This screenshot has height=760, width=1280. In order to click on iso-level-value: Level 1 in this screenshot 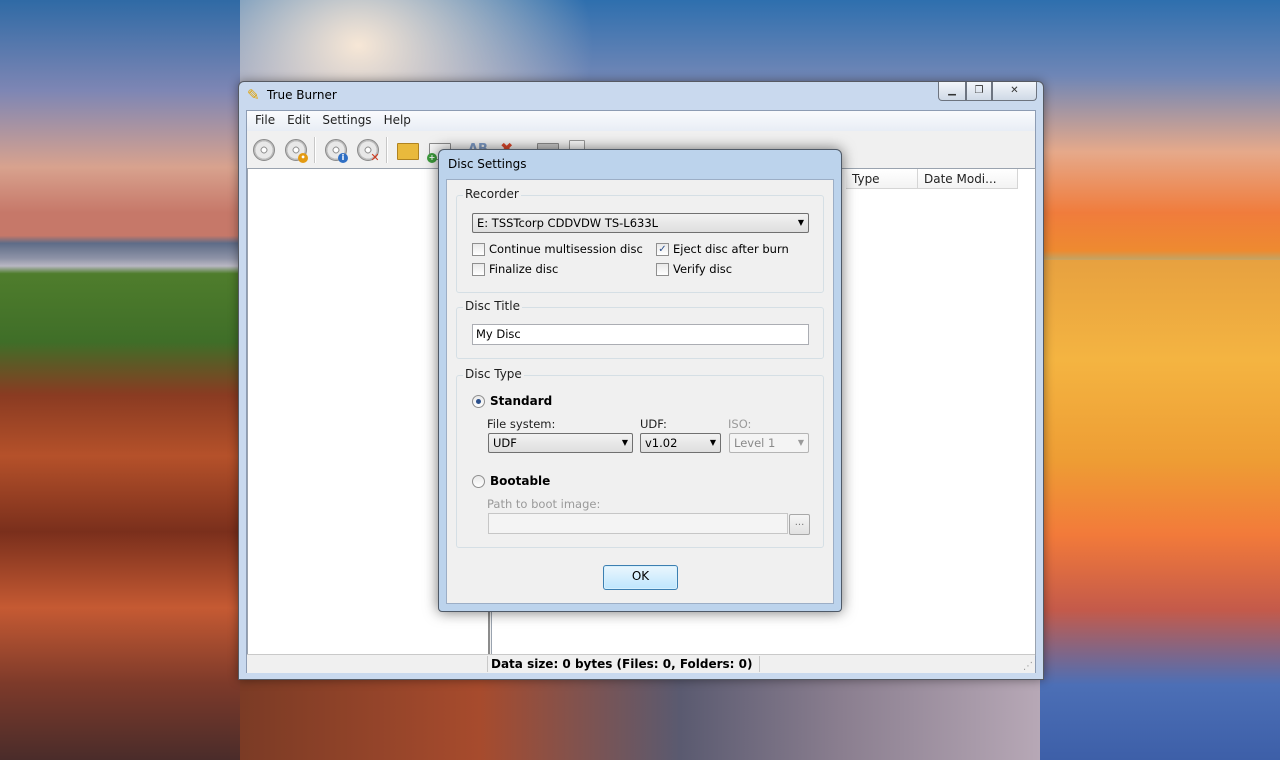, I will do `click(755, 443)`.